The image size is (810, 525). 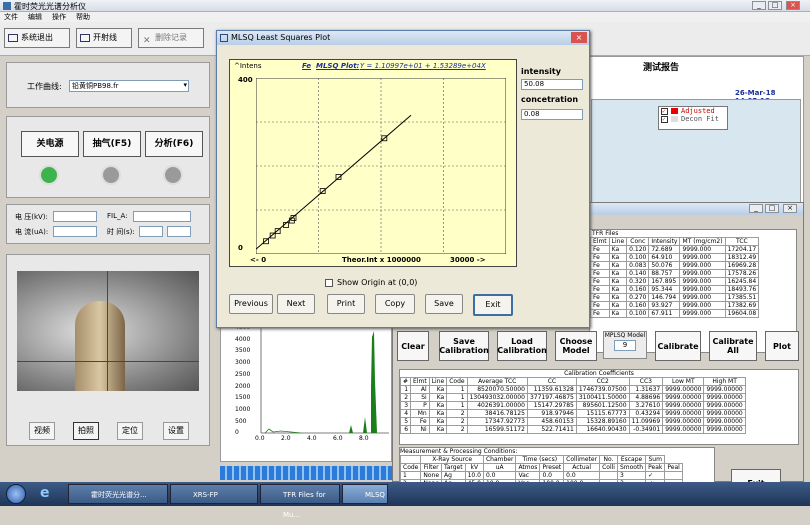 What do you see at coordinates (59, 17) in the screenshot?
I see `menu-operate: 操作` at bounding box center [59, 17].